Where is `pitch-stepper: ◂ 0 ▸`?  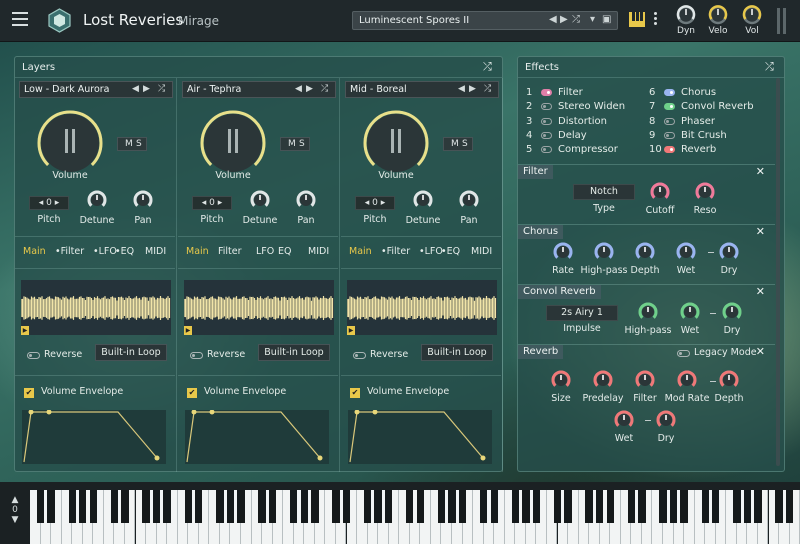 pitch-stepper: ◂ 0 ▸ is located at coordinates (49, 203).